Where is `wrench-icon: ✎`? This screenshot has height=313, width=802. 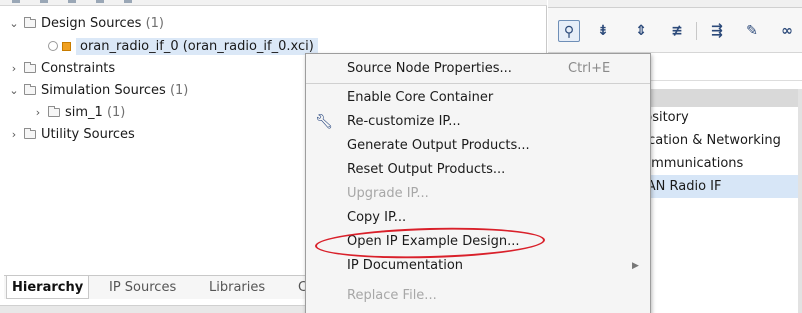
wrench-icon: ✎ is located at coordinates (752, 31).